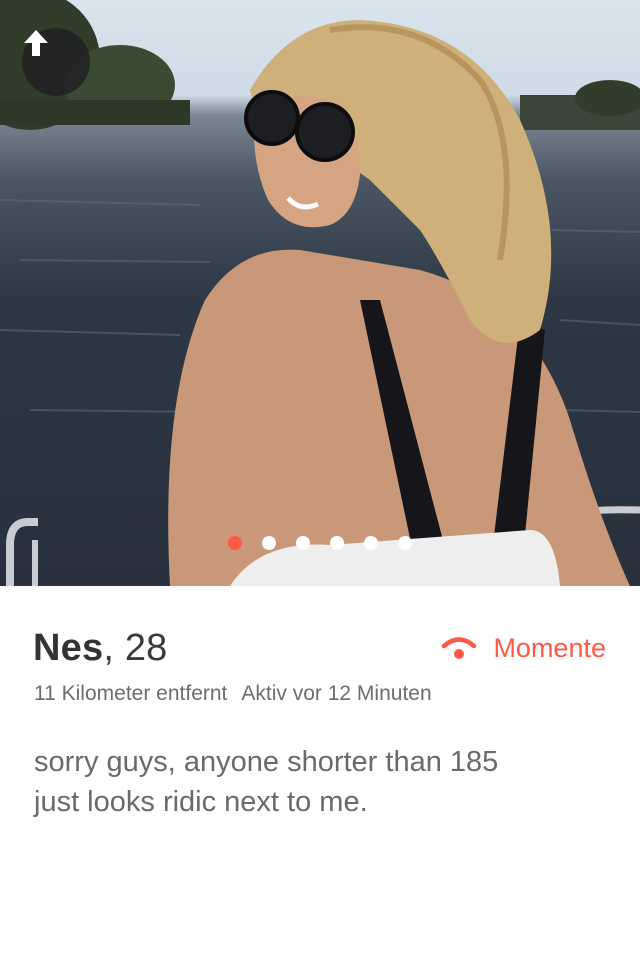 The width and height of the screenshot is (640, 960). I want to click on profile-name: Nes, so click(68, 648).